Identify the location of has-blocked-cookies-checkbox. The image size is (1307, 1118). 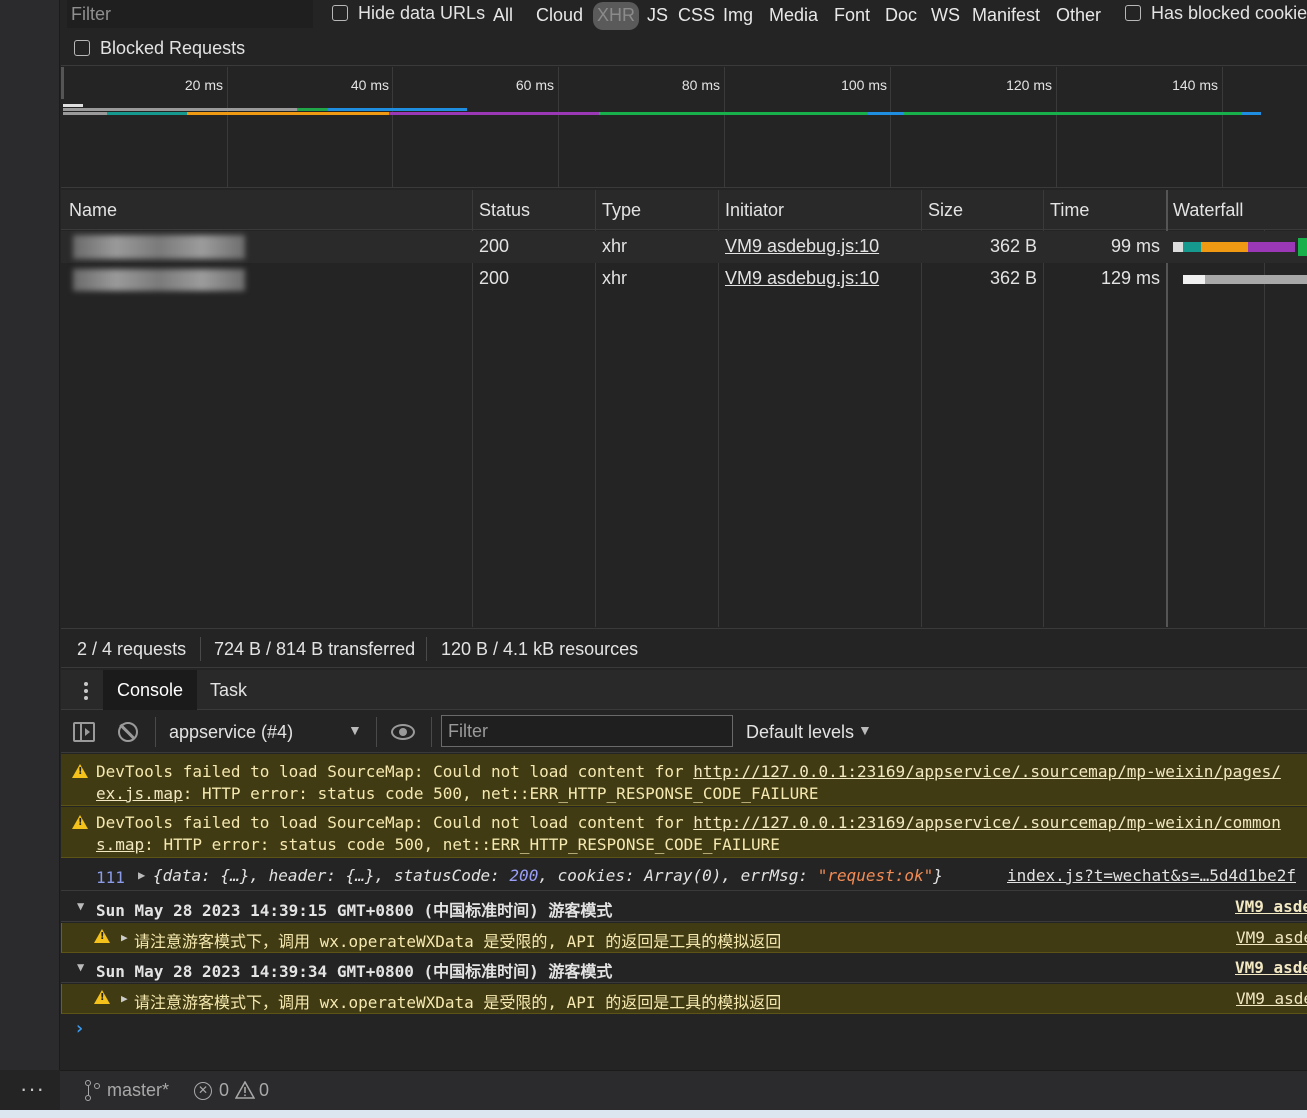
(1133, 13).